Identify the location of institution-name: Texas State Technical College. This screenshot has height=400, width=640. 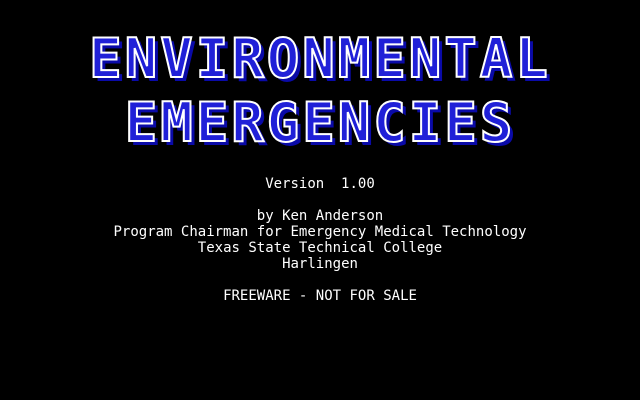
(320, 248).